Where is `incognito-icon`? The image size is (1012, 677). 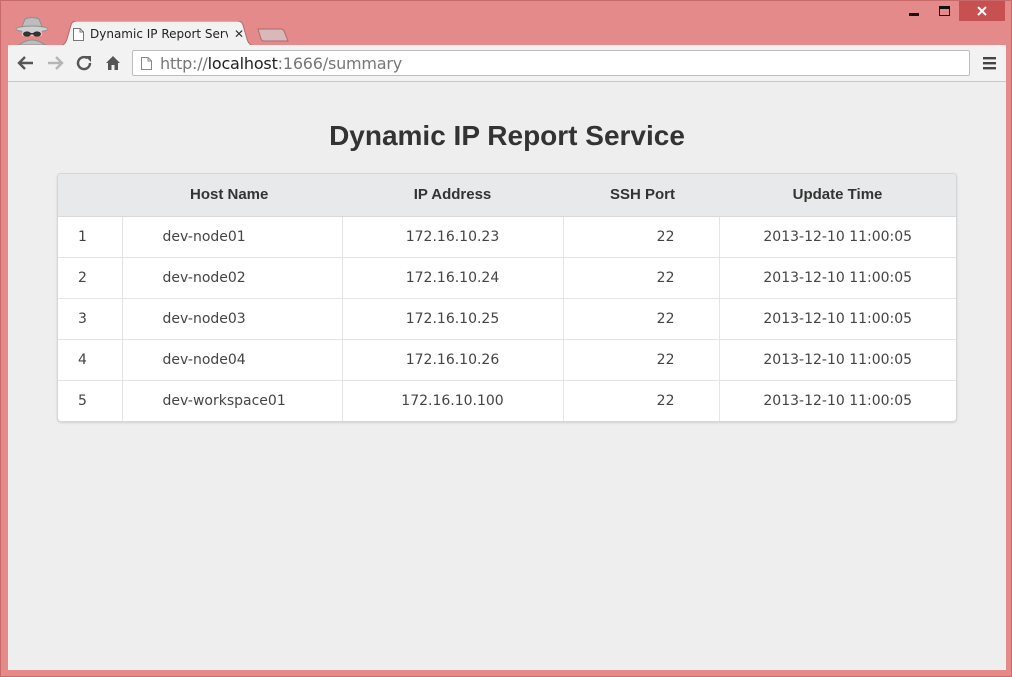 incognito-icon is located at coordinates (32, 31).